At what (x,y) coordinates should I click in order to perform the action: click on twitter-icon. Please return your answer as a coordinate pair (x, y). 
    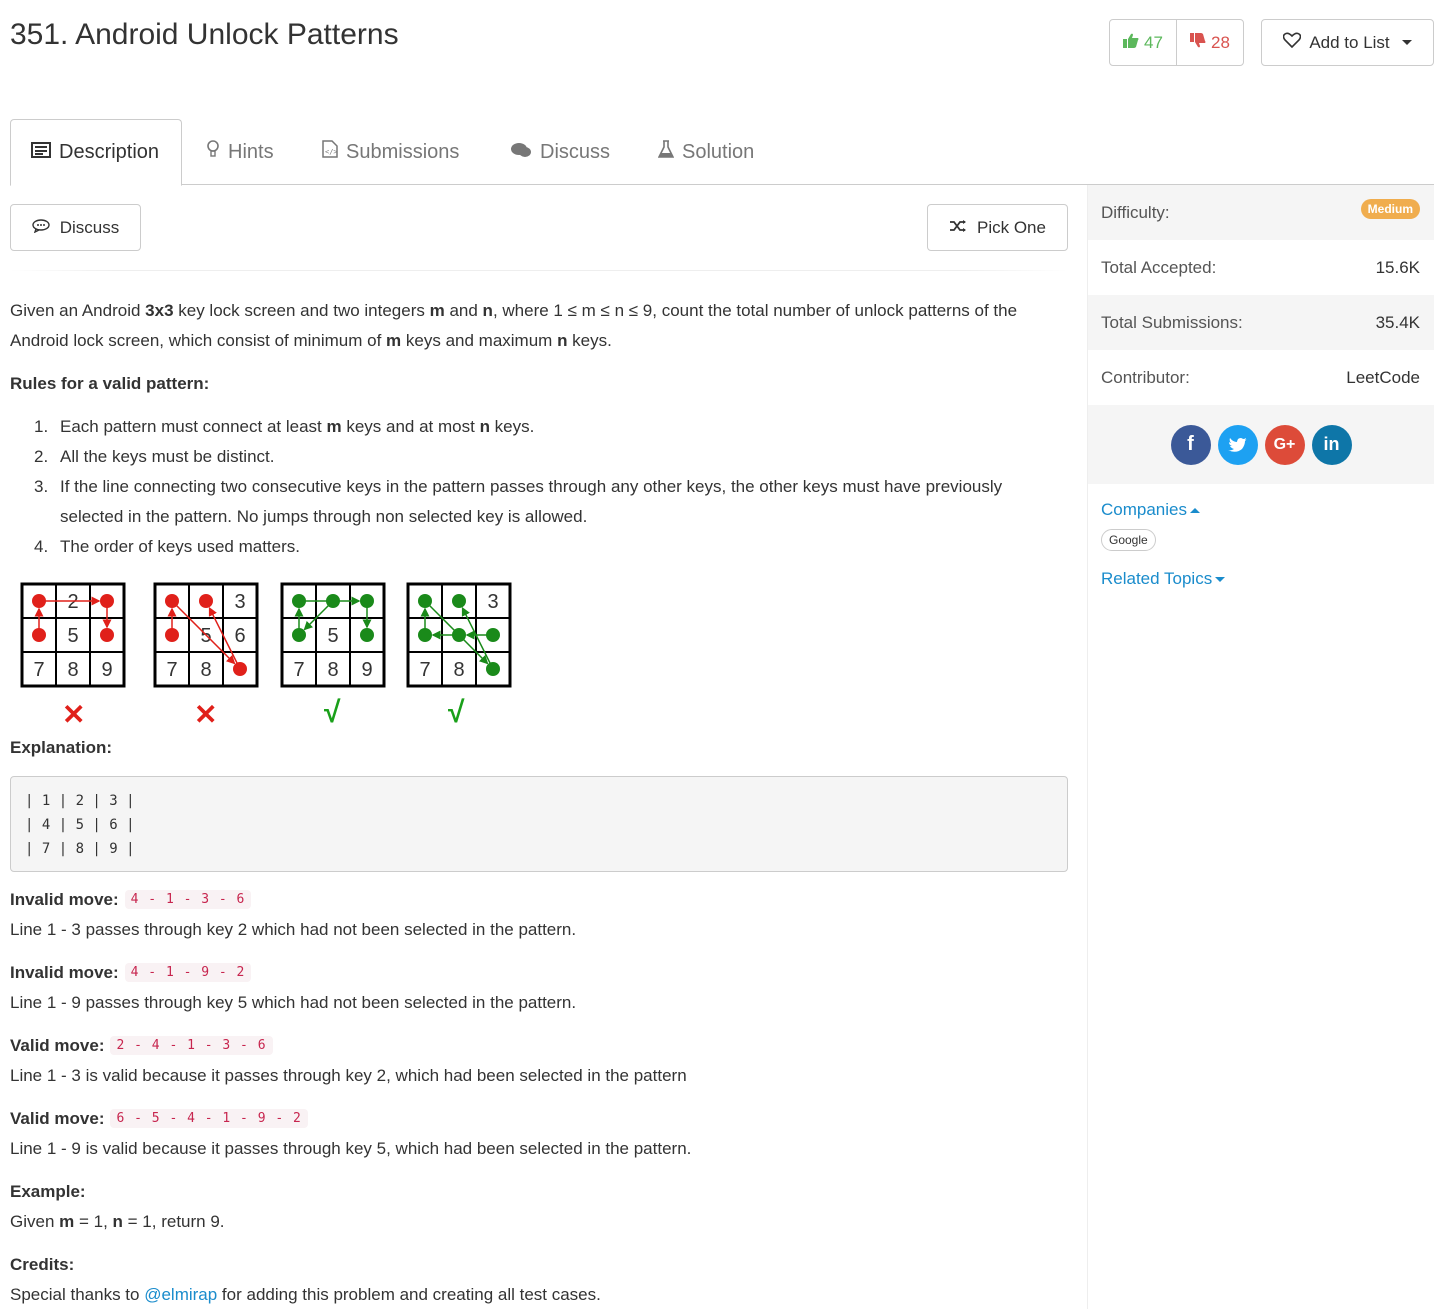
    Looking at the image, I should click on (1237, 444).